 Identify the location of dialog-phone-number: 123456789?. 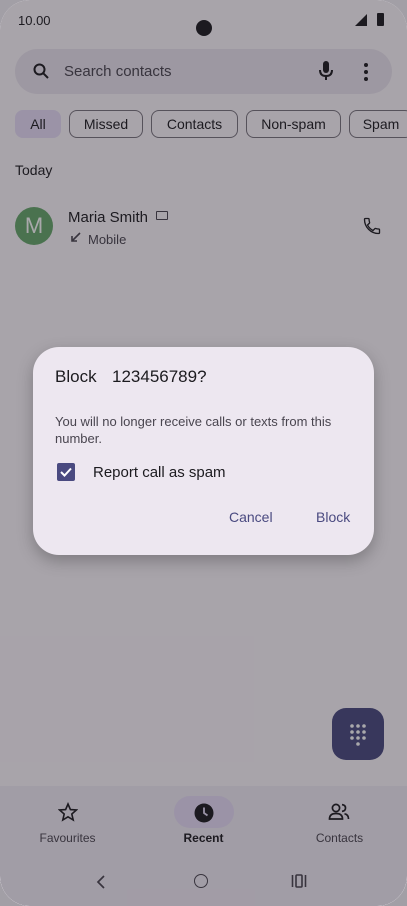
(159, 376).